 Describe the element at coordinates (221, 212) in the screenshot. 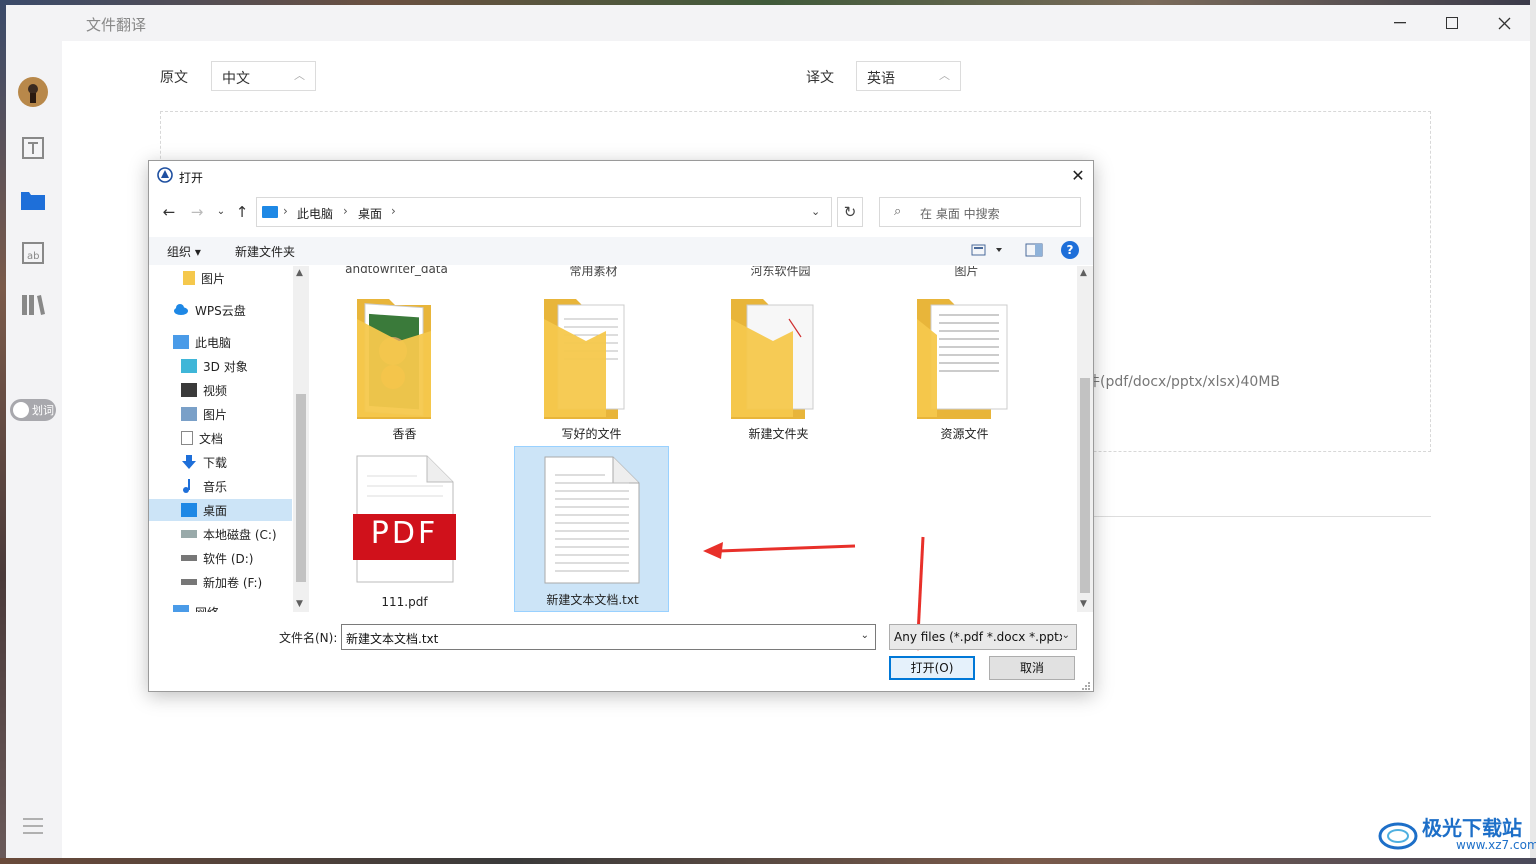

I see `recent-locations-button: ⌄` at that location.